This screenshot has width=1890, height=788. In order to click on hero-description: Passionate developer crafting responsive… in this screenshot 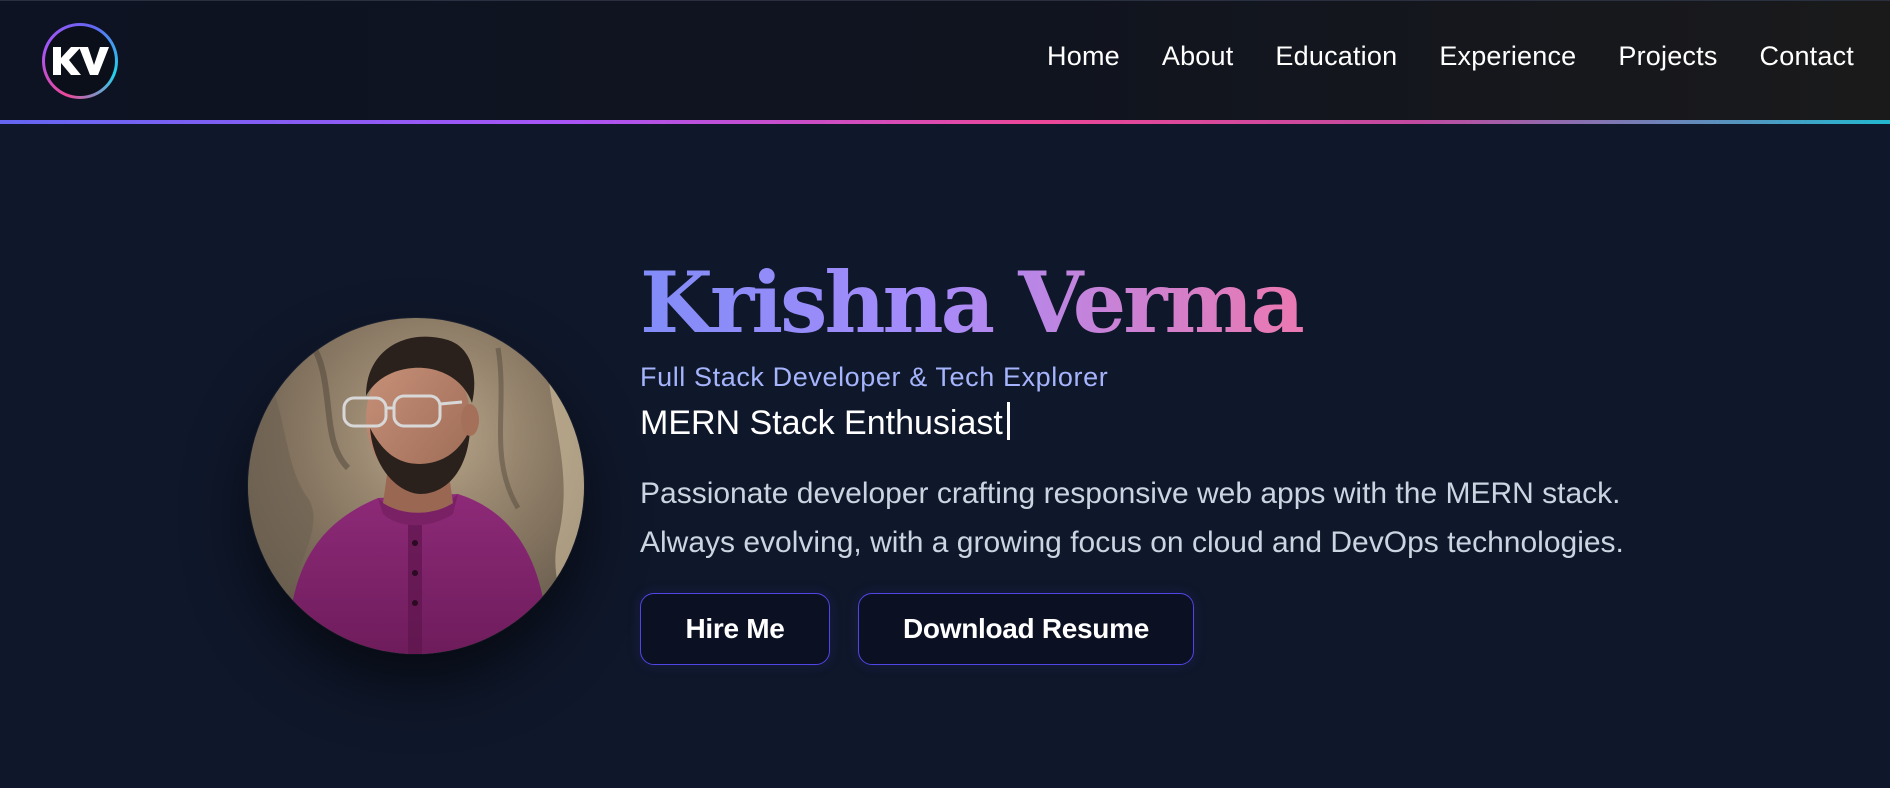, I will do `click(1132, 518)`.